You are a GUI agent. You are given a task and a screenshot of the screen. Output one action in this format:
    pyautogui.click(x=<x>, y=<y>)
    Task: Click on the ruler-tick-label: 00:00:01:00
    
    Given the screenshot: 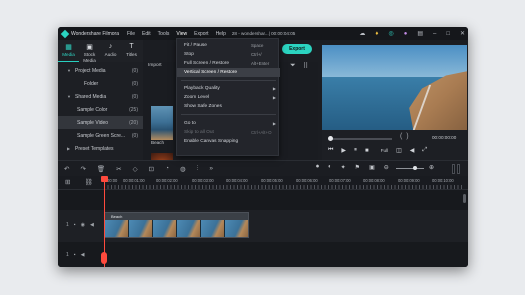 What is the action you would take?
    pyautogui.click(x=134, y=180)
    